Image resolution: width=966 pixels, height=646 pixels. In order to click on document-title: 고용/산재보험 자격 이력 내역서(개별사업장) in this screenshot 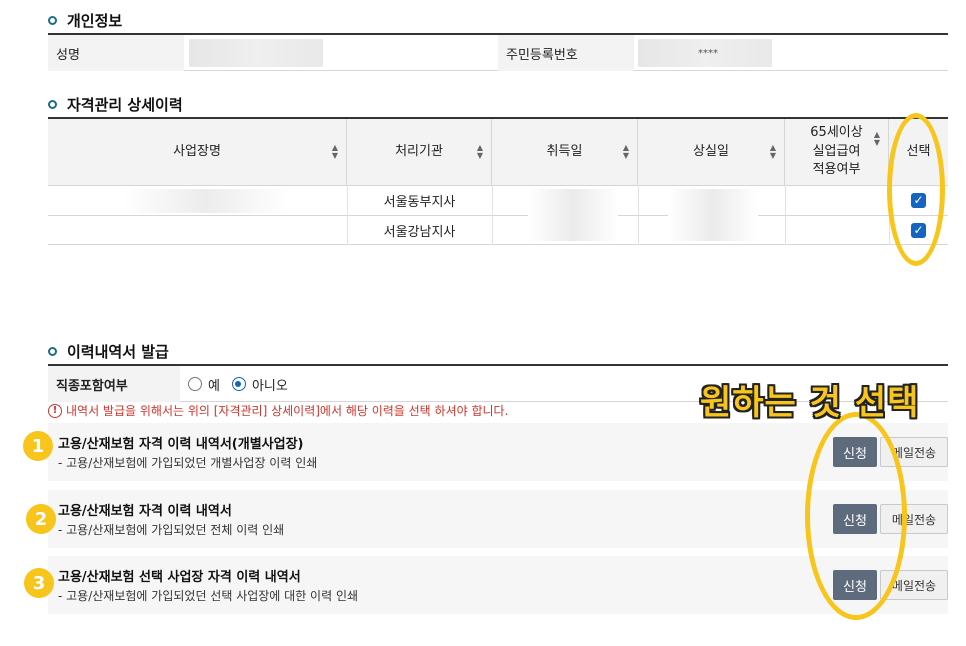, I will do `click(181, 444)`.